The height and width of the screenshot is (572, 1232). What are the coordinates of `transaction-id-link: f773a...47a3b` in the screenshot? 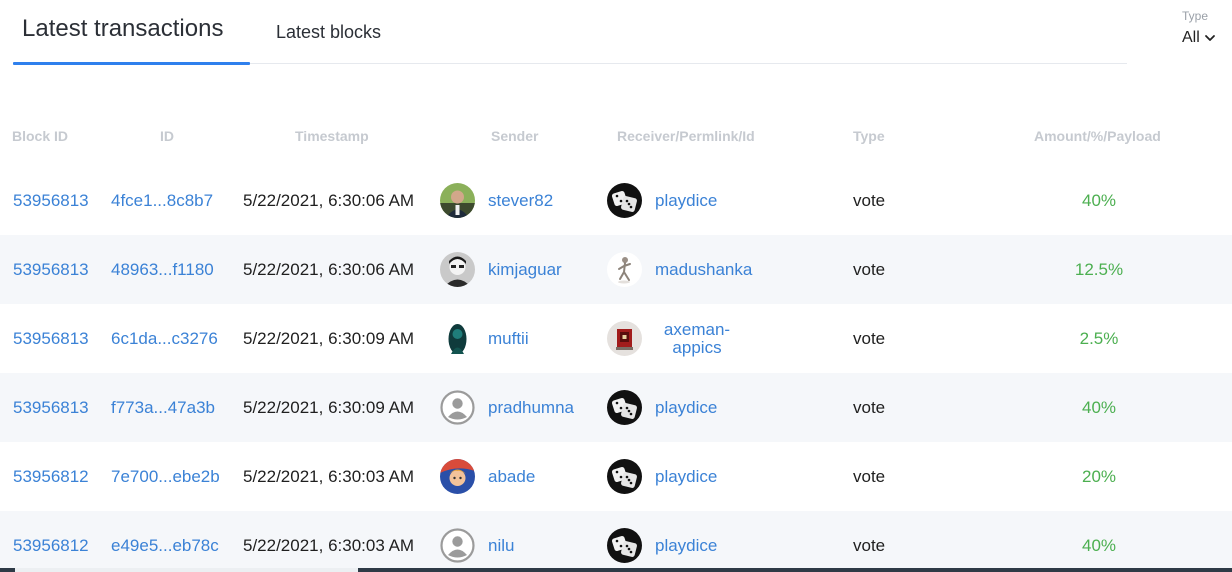 It's located at (163, 407).